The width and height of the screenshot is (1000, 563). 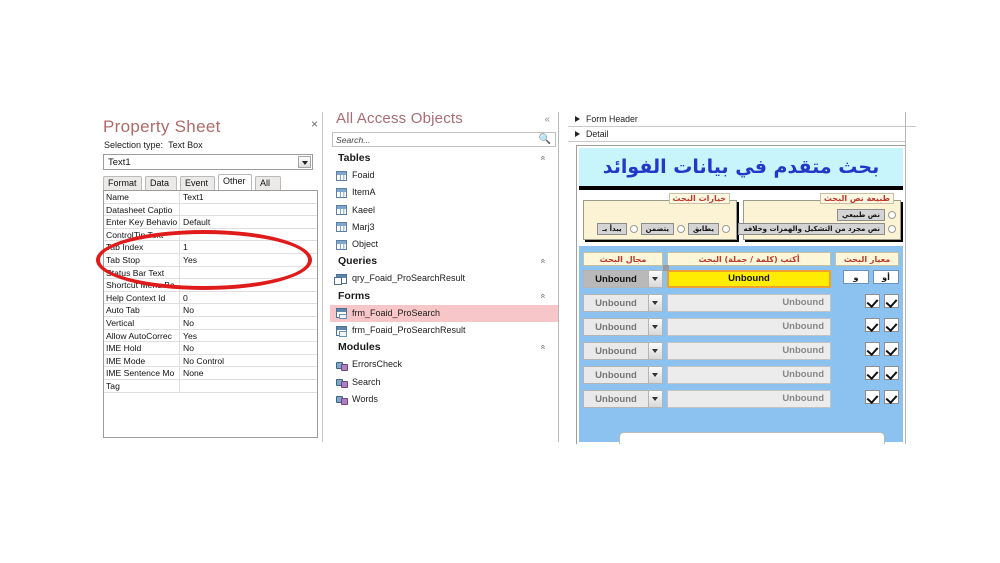 I want to click on property-tab-data: Data, so click(x=161, y=183).